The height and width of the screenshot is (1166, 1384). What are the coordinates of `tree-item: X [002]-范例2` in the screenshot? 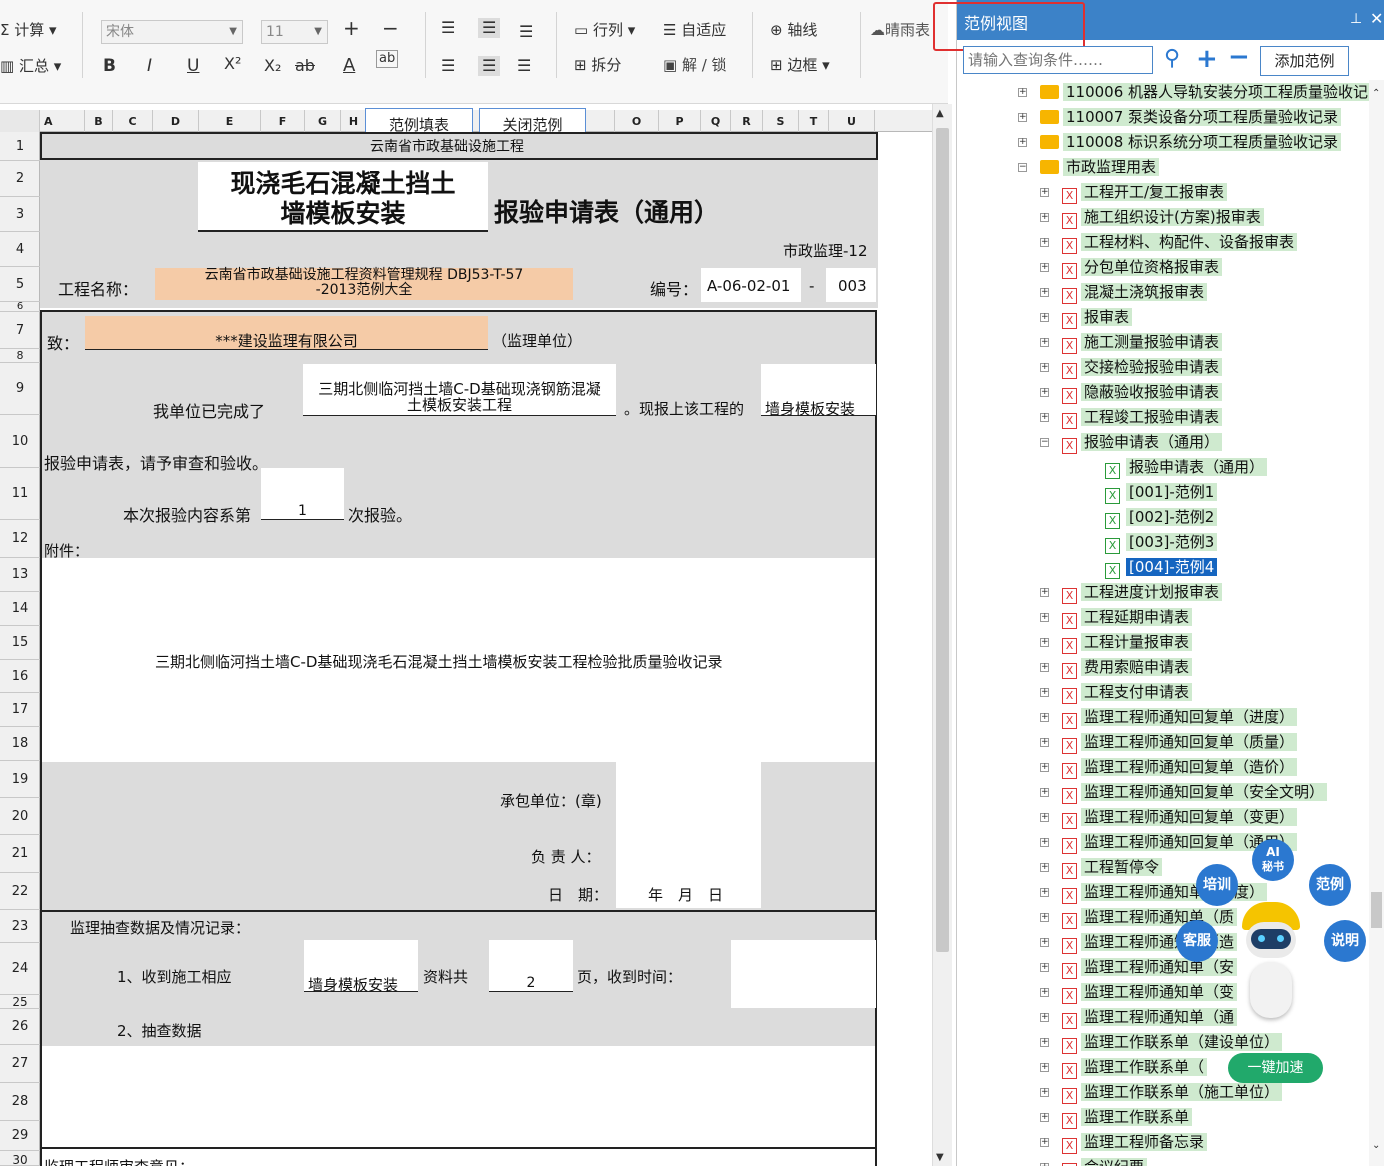 It's located at (1161, 517).